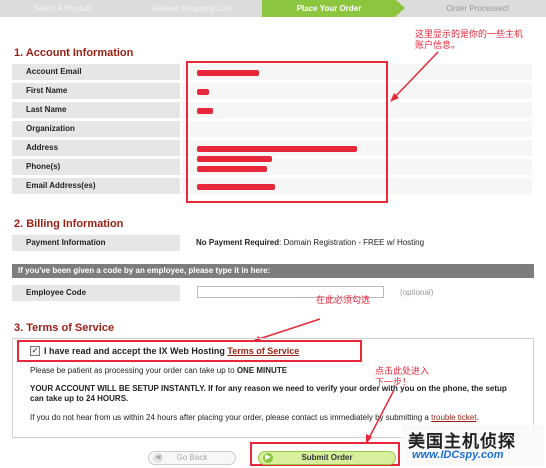 This screenshot has height=468, width=546. Describe the element at coordinates (478, 8) in the screenshot. I see `step-order-processed: Order Processed!` at that location.